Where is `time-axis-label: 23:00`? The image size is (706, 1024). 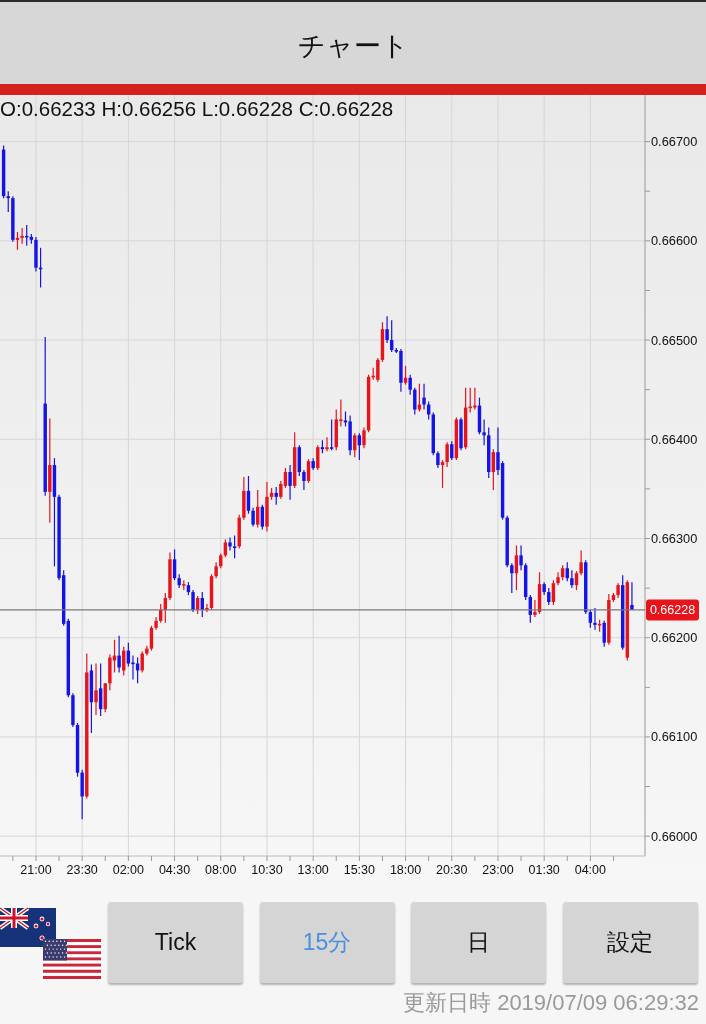
time-axis-label: 23:00 is located at coordinates (498, 870).